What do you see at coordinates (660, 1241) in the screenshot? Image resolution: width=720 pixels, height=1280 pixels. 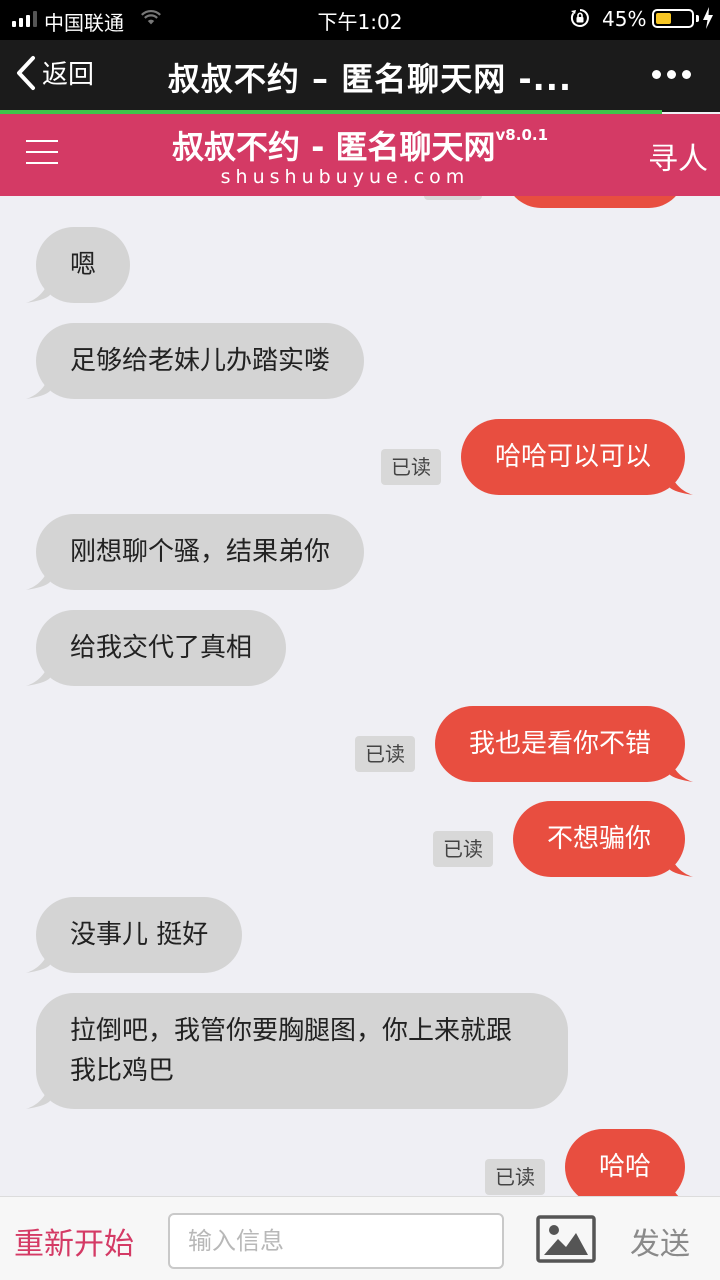 I see `send-button: 发送` at bounding box center [660, 1241].